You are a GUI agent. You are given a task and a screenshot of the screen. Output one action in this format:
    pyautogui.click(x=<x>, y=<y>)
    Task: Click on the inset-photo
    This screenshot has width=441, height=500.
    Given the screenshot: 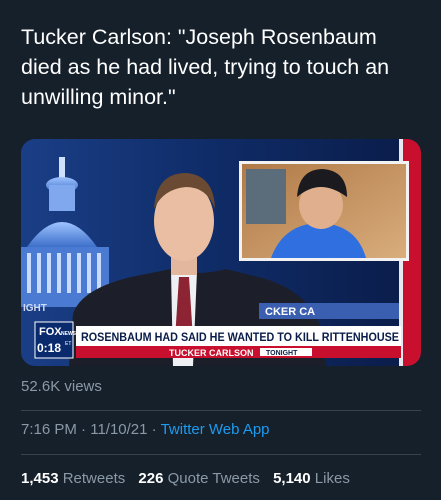 What is the action you would take?
    pyautogui.click(x=324, y=211)
    